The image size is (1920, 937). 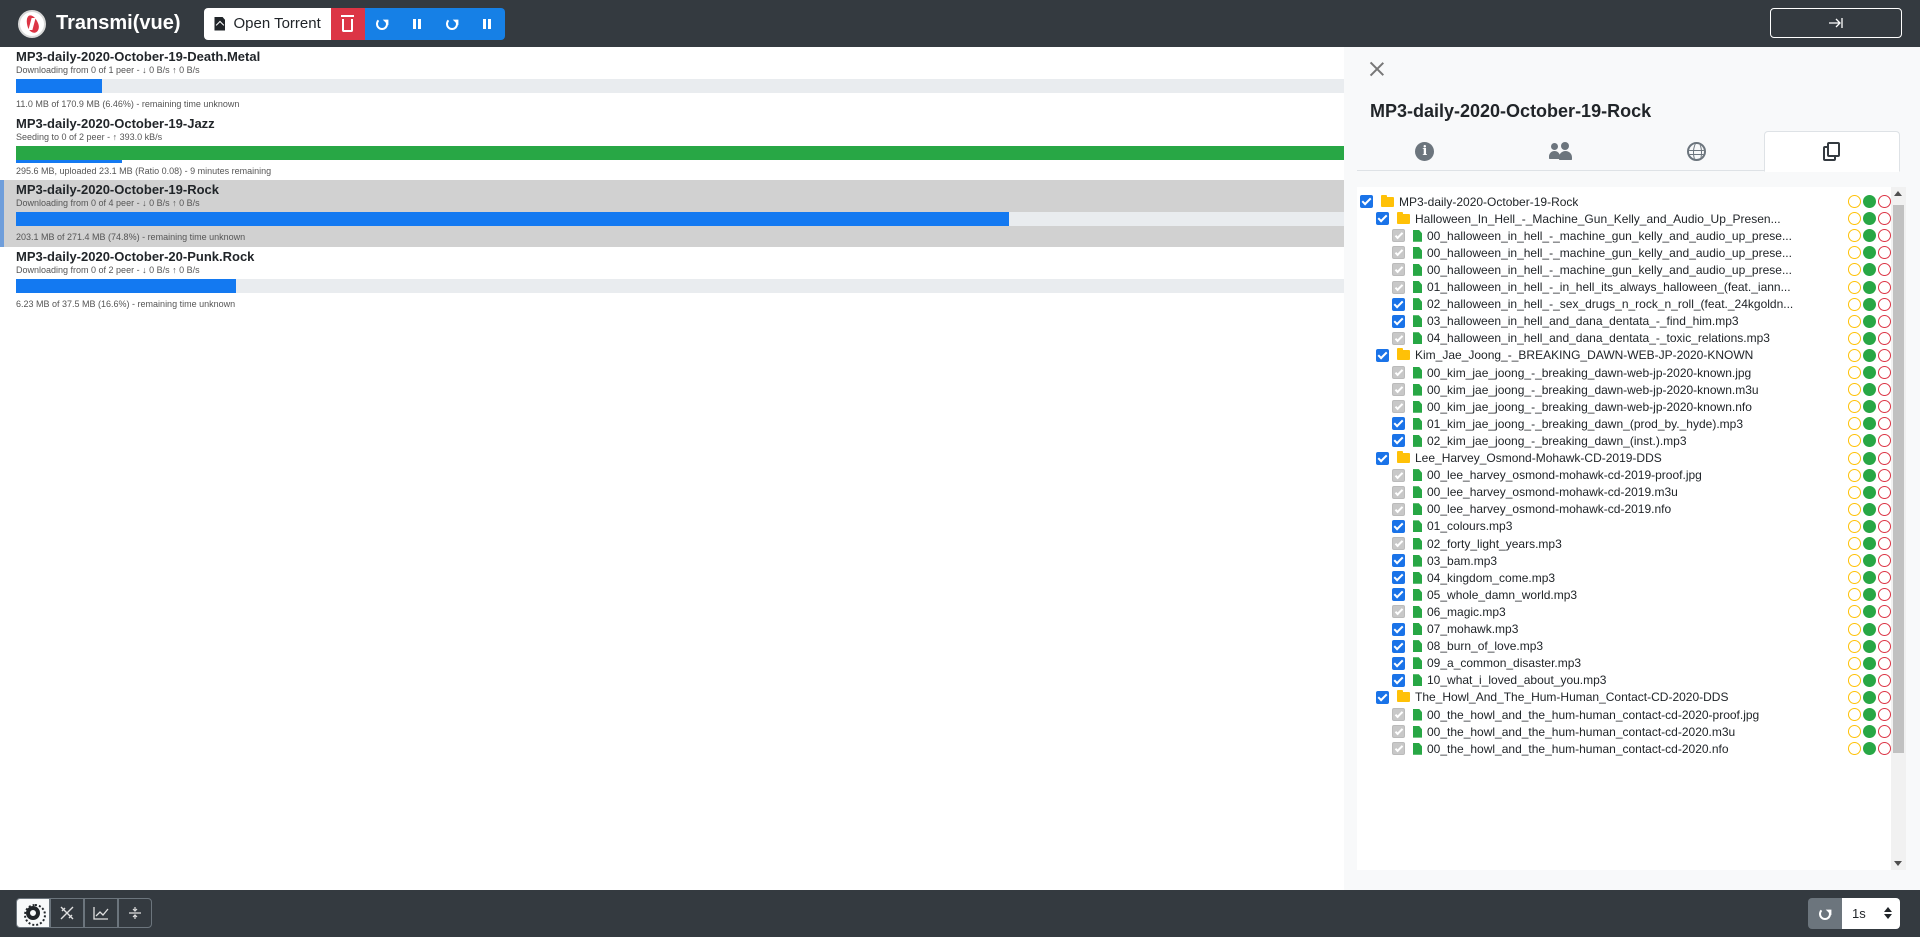 I want to click on tab-trackers, so click(x=1697, y=151).